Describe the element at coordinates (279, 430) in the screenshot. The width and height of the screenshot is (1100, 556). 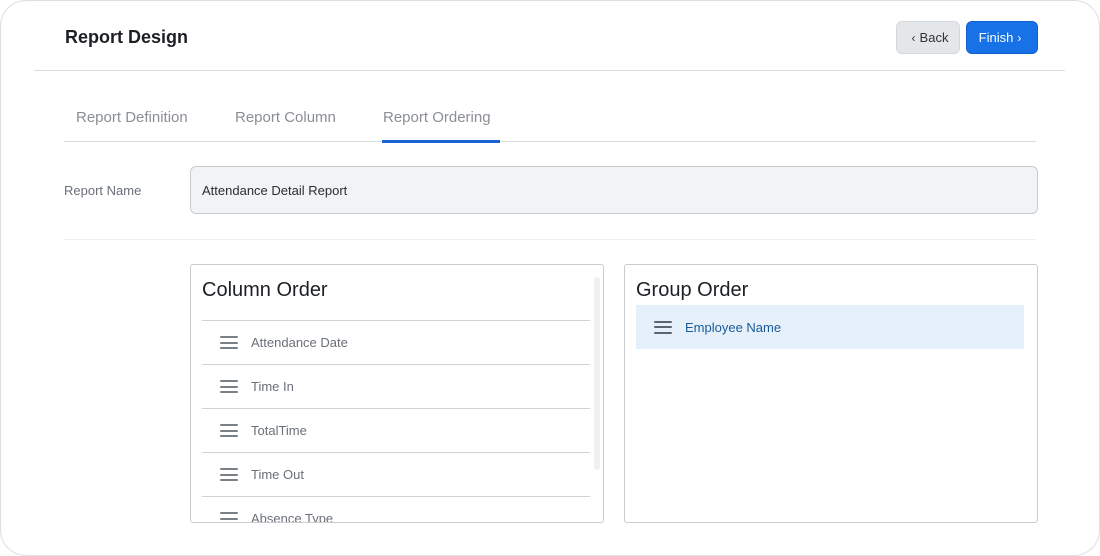
I see `list-item-label: TotalTime` at that location.